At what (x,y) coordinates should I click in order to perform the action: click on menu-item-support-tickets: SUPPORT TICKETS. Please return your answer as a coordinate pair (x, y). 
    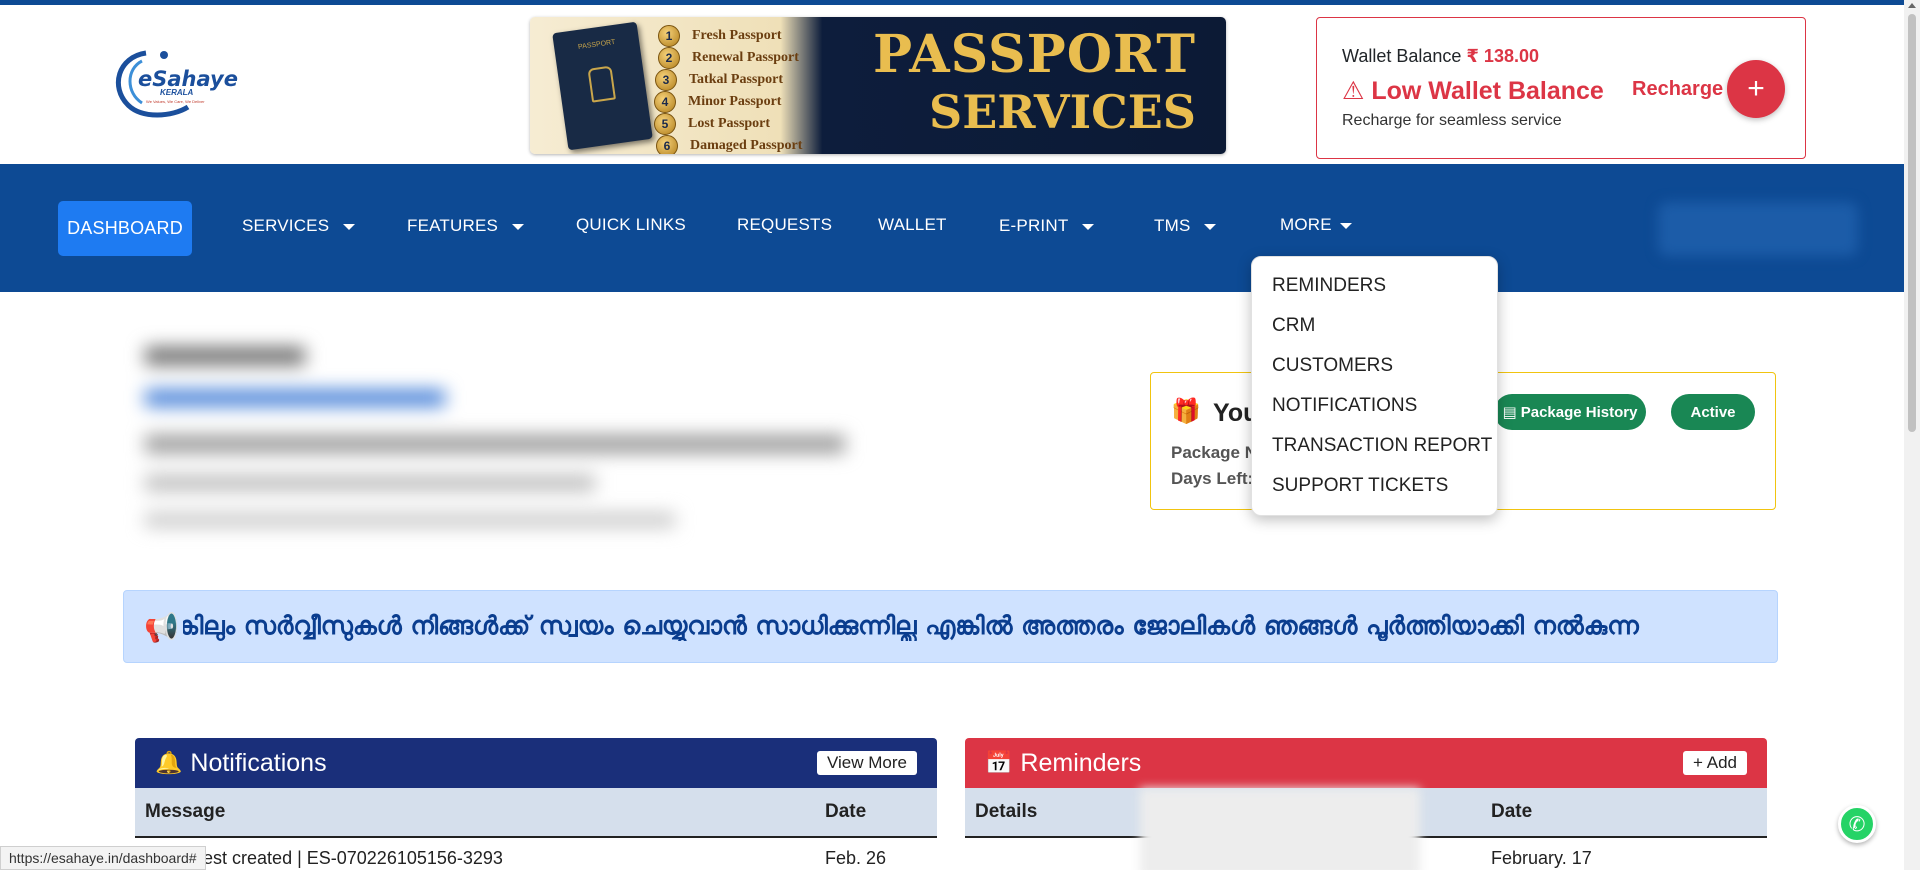
    Looking at the image, I should click on (1360, 486).